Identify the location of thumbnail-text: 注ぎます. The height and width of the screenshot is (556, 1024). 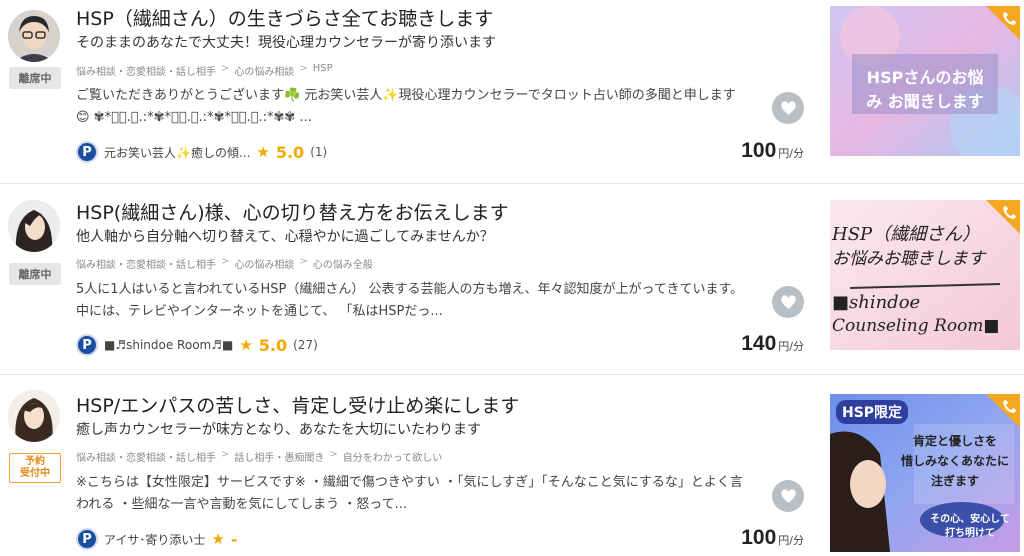
(954, 481).